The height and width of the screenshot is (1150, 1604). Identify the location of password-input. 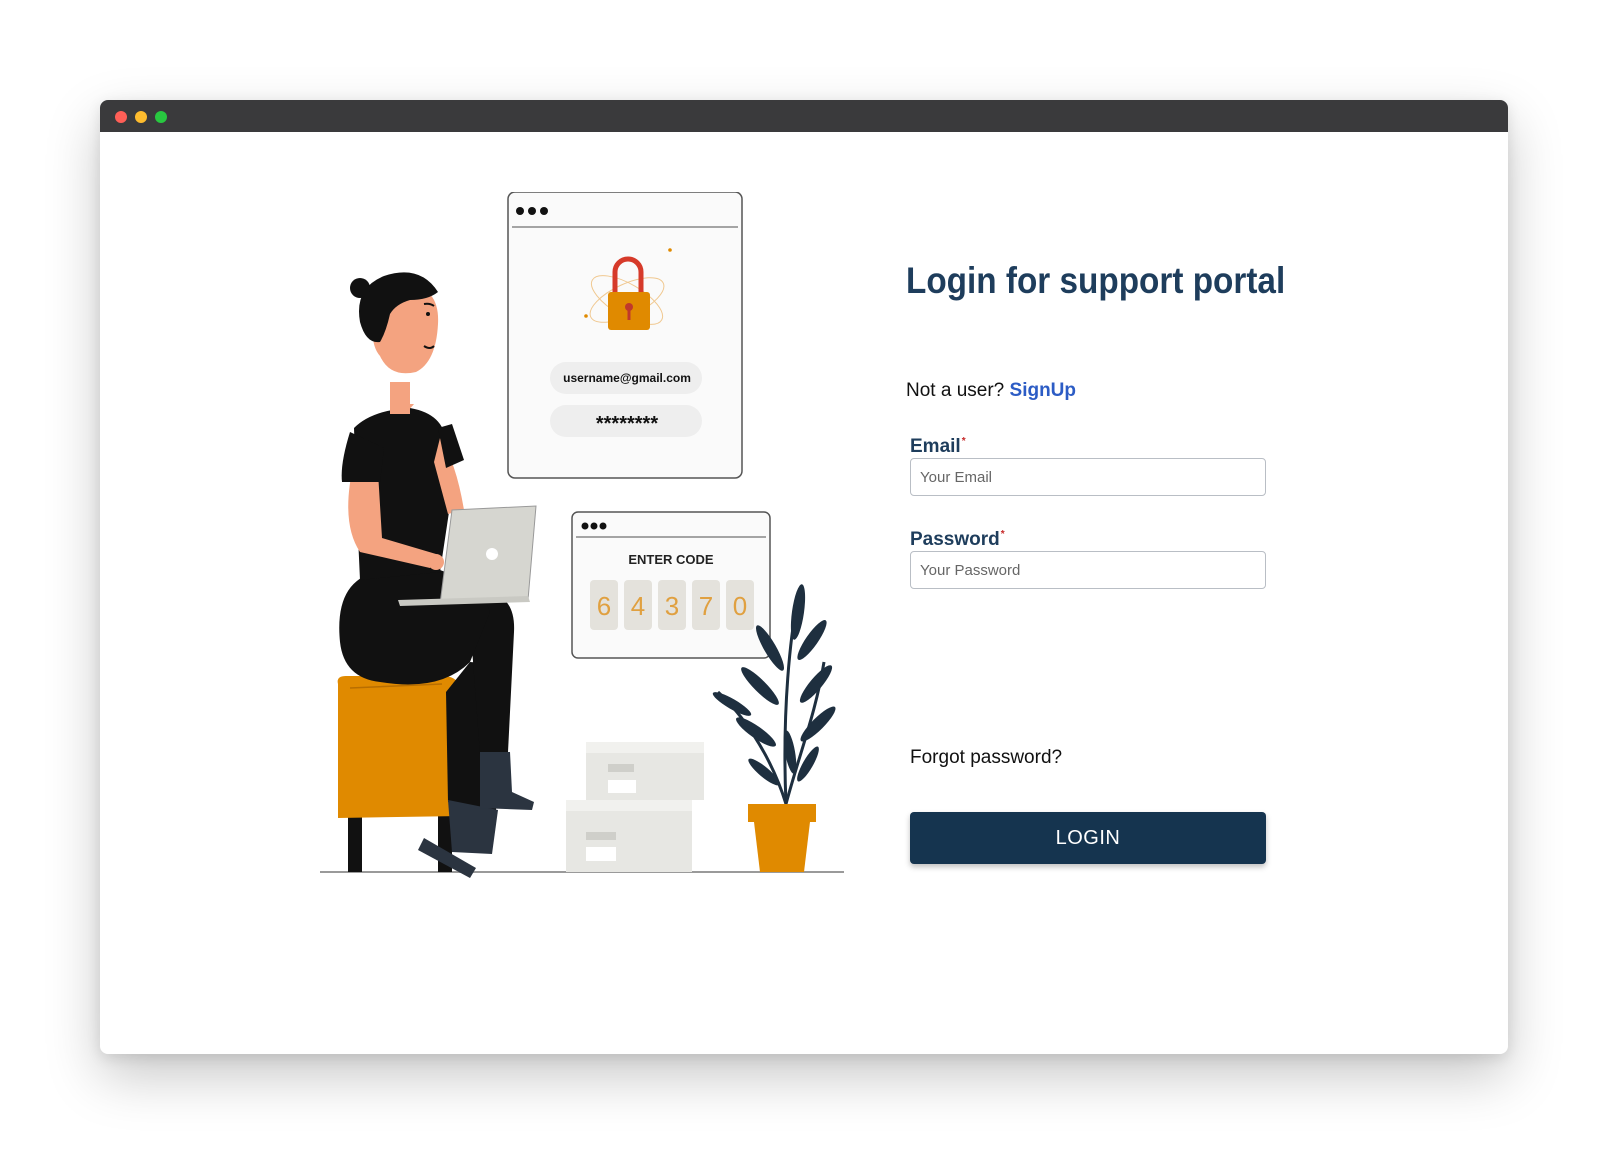
(1088, 570).